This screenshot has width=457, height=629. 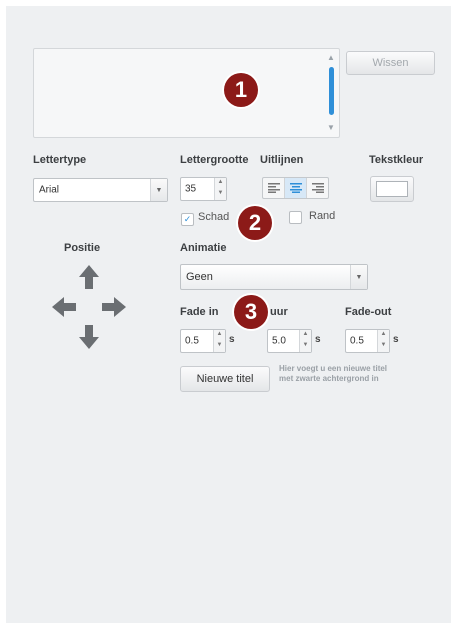 I want to click on font-size-stepper: 35 ▲ ▼, so click(x=203, y=189).